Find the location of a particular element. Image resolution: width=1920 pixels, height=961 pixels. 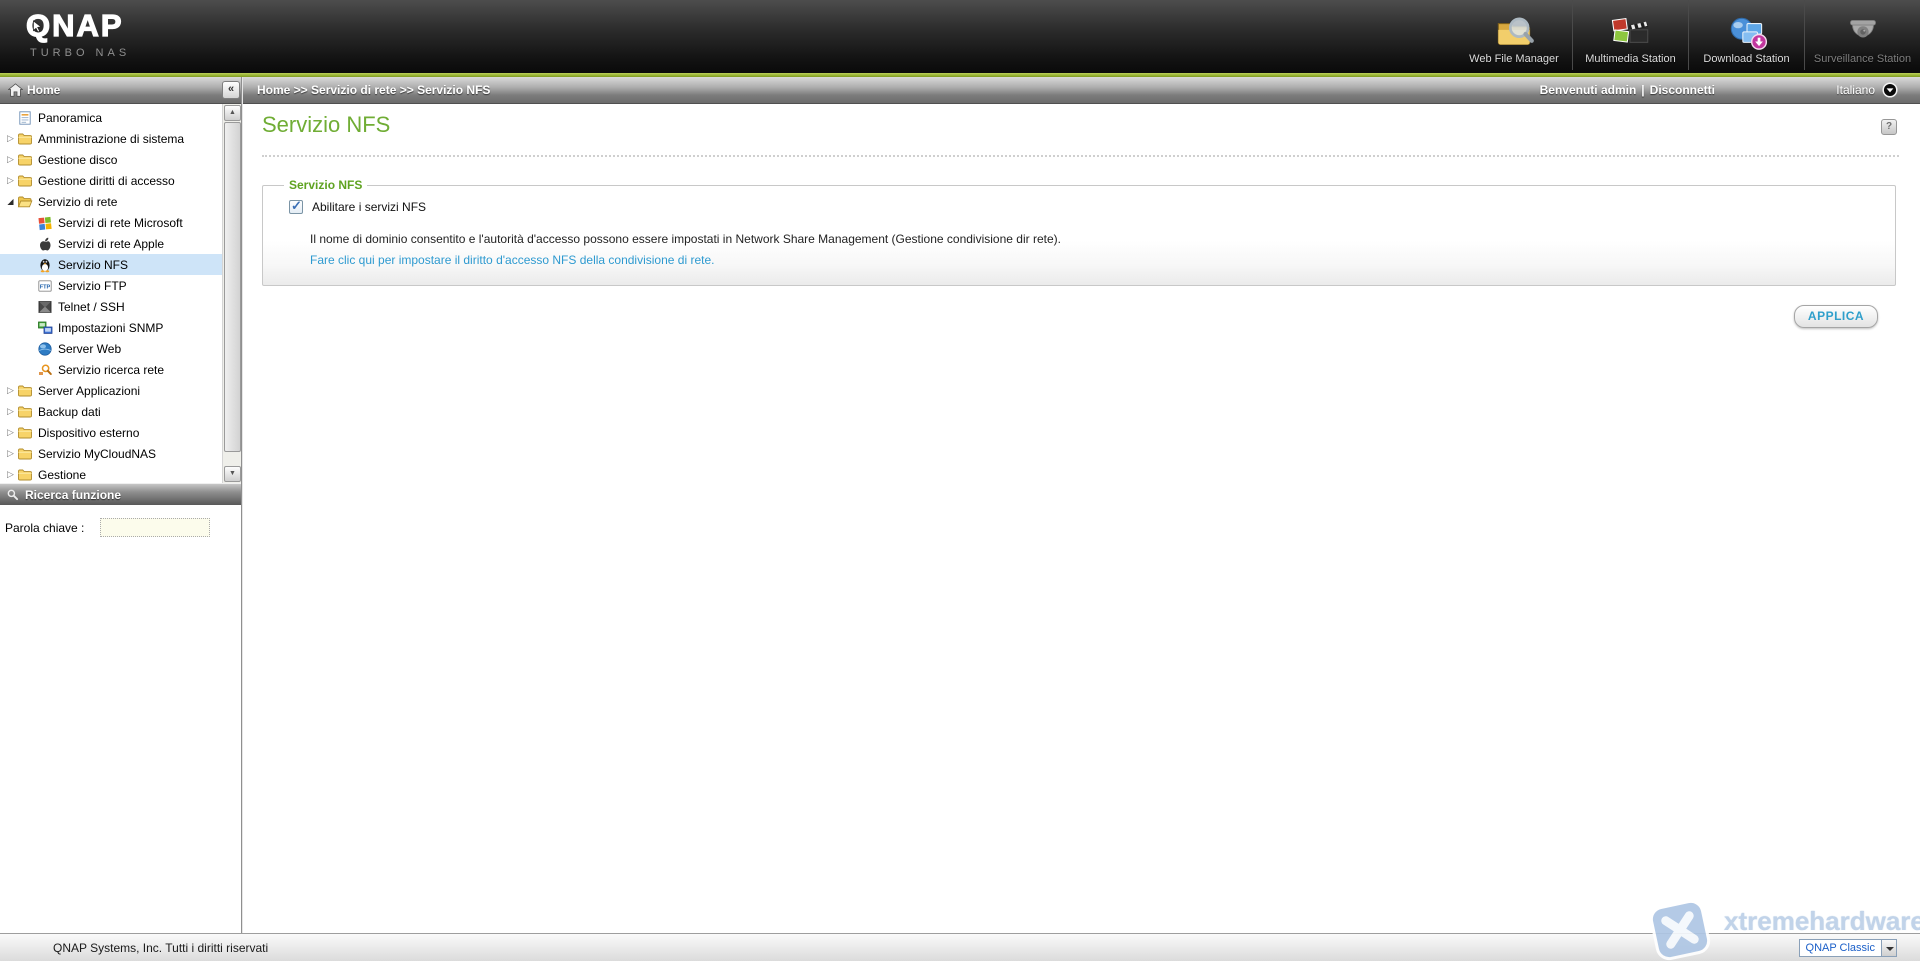

sidebar-item-server-web: Server Web is located at coordinates (111, 348).